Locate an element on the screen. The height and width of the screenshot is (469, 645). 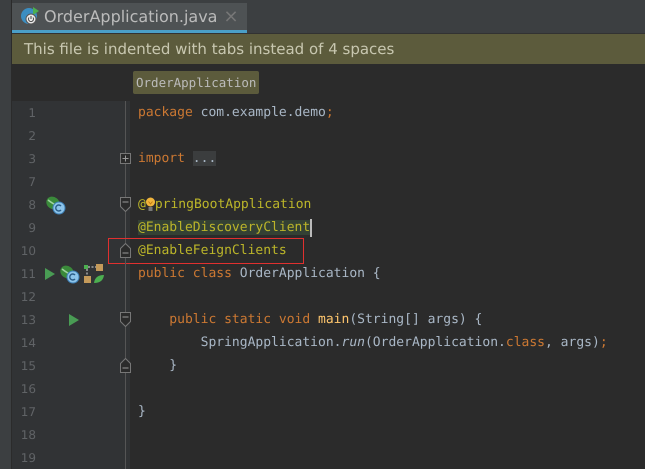
code-line: pringBootApplication is located at coordinates (233, 204).